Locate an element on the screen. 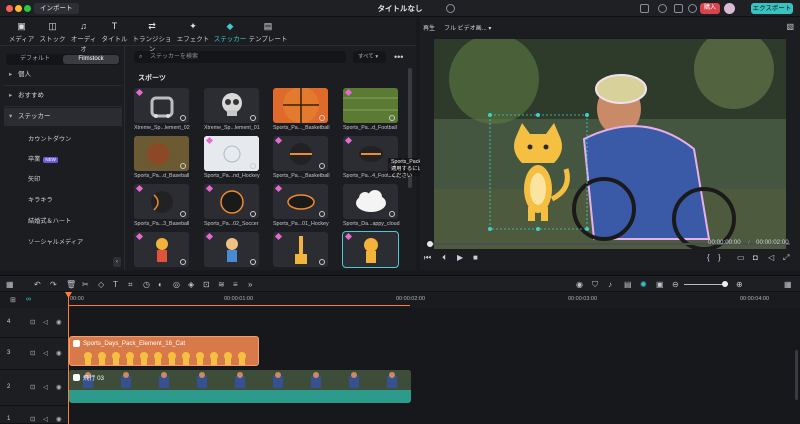 The height and width of the screenshot is (424, 800). volume-icon: ◁ is located at coordinates (771, 258).